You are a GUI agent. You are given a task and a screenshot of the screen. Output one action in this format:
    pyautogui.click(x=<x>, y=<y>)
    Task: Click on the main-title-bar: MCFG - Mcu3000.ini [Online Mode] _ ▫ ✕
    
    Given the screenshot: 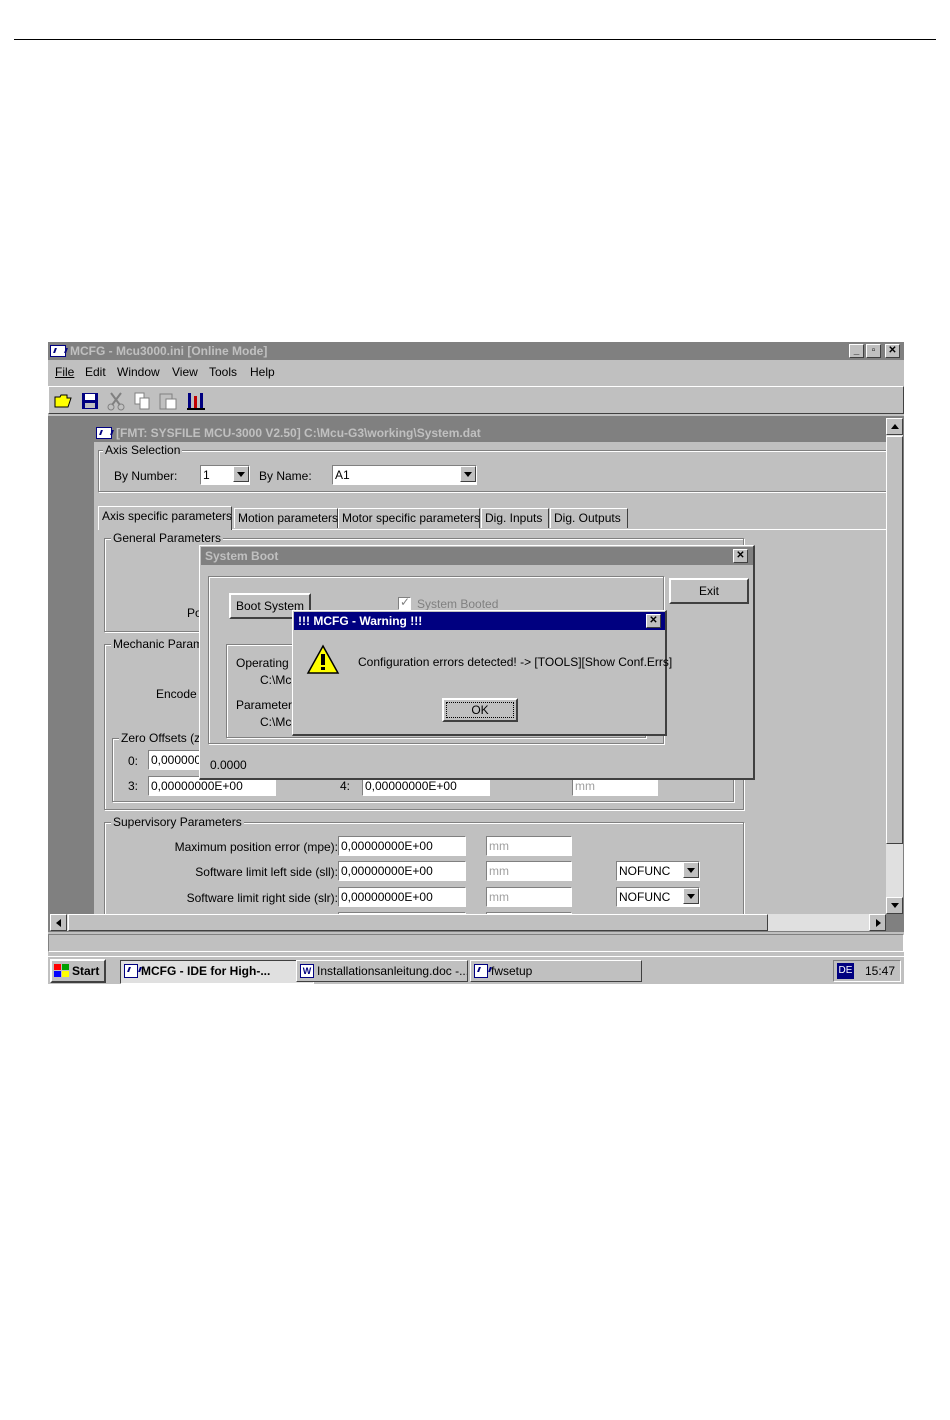 What is the action you would take?
    pyautogui.click(x=476, y=351)
    